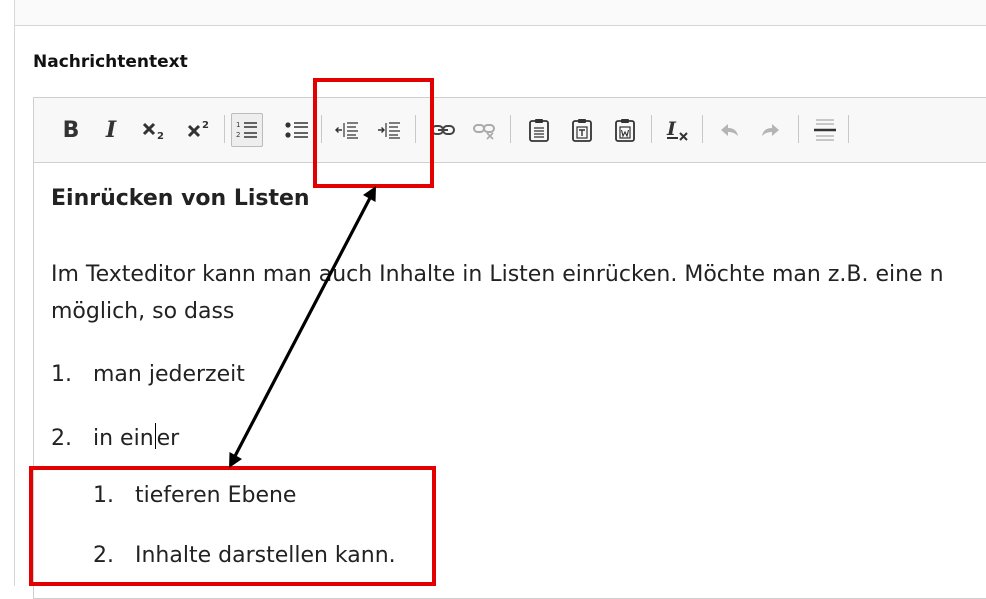 This screenshot has height=599, width=986. Describe the element at coordinates (302, 327) in the screenshot. I see `annotation-arrow` at that location.